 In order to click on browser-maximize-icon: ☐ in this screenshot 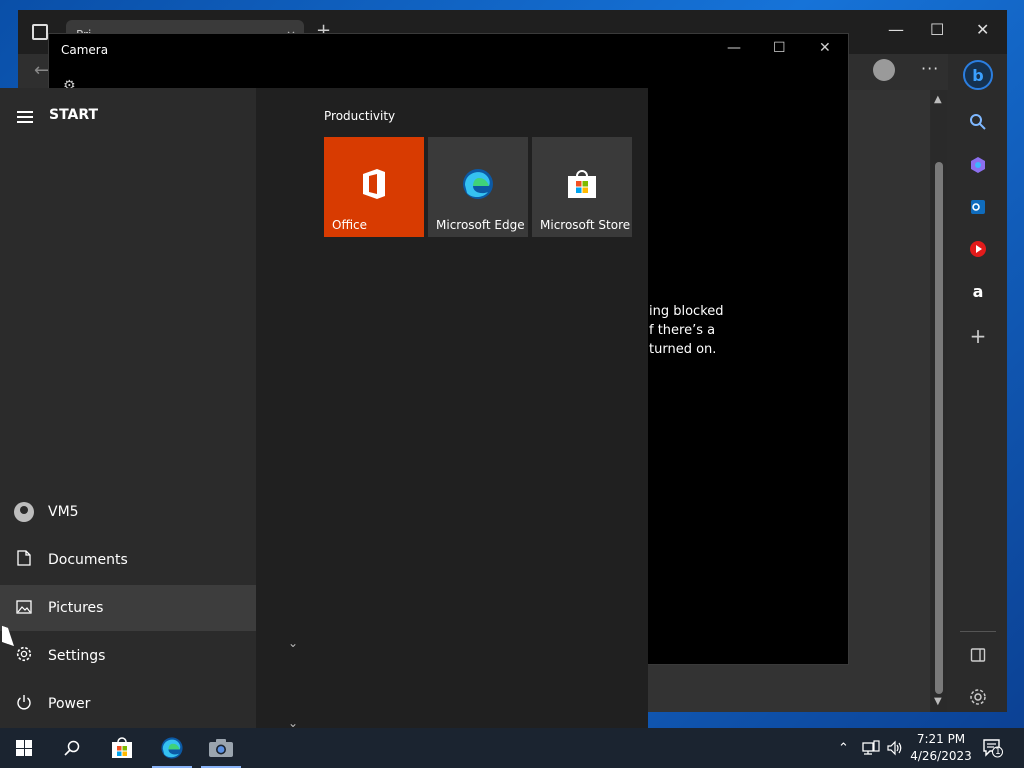, I will do `click(937, 29)`.